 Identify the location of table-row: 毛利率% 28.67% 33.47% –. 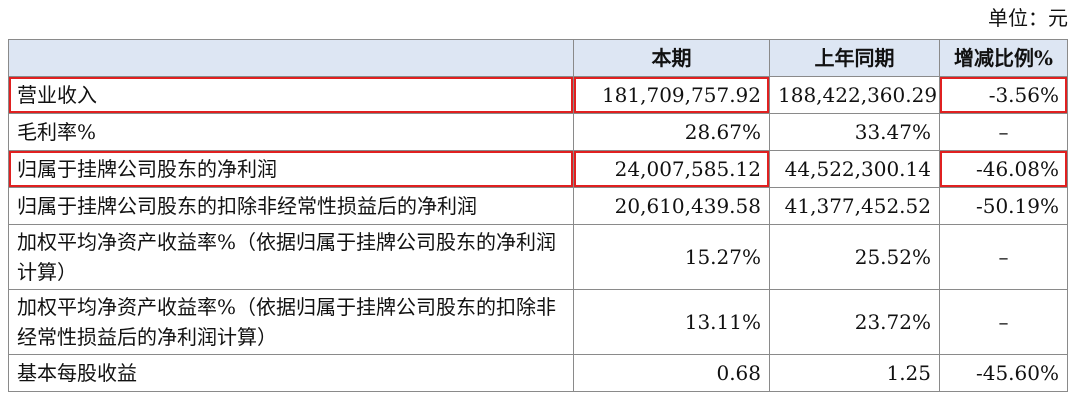
(538, 132).